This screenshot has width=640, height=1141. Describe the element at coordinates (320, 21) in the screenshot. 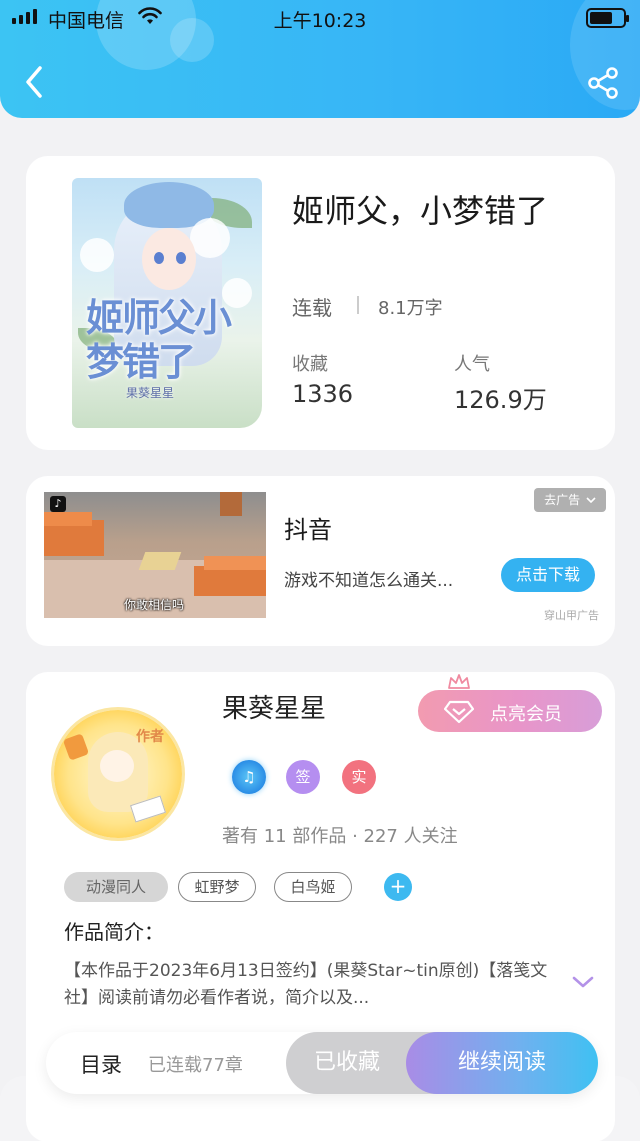

I see `clock: 上午10:23` at that location.